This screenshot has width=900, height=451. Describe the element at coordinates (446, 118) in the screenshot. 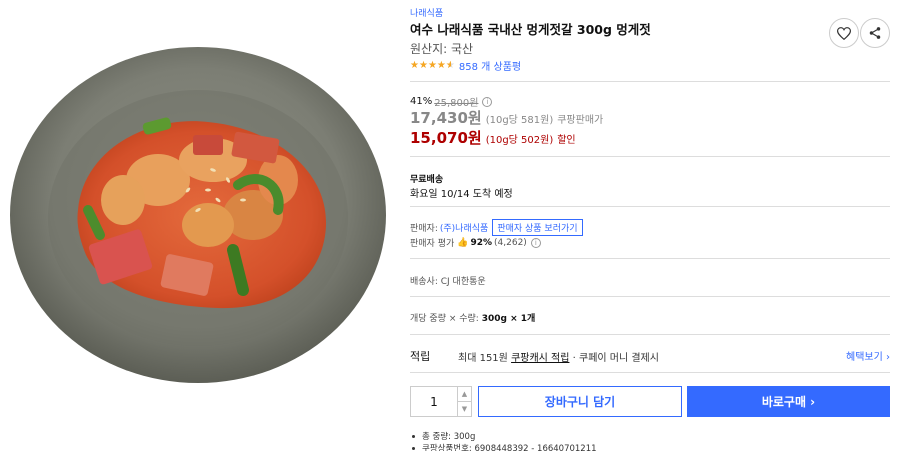

I see `sale-price: 17,430원` at that location.